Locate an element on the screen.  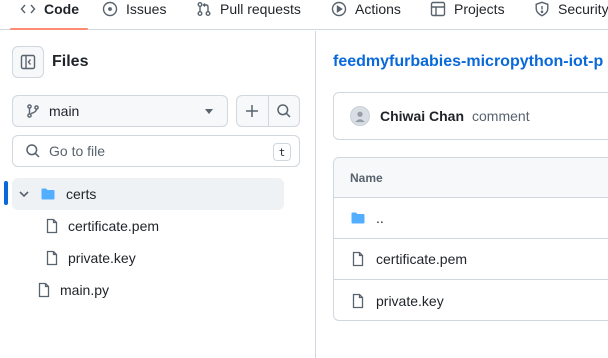
user-avatar-icon is located at coordinates (360, 117).